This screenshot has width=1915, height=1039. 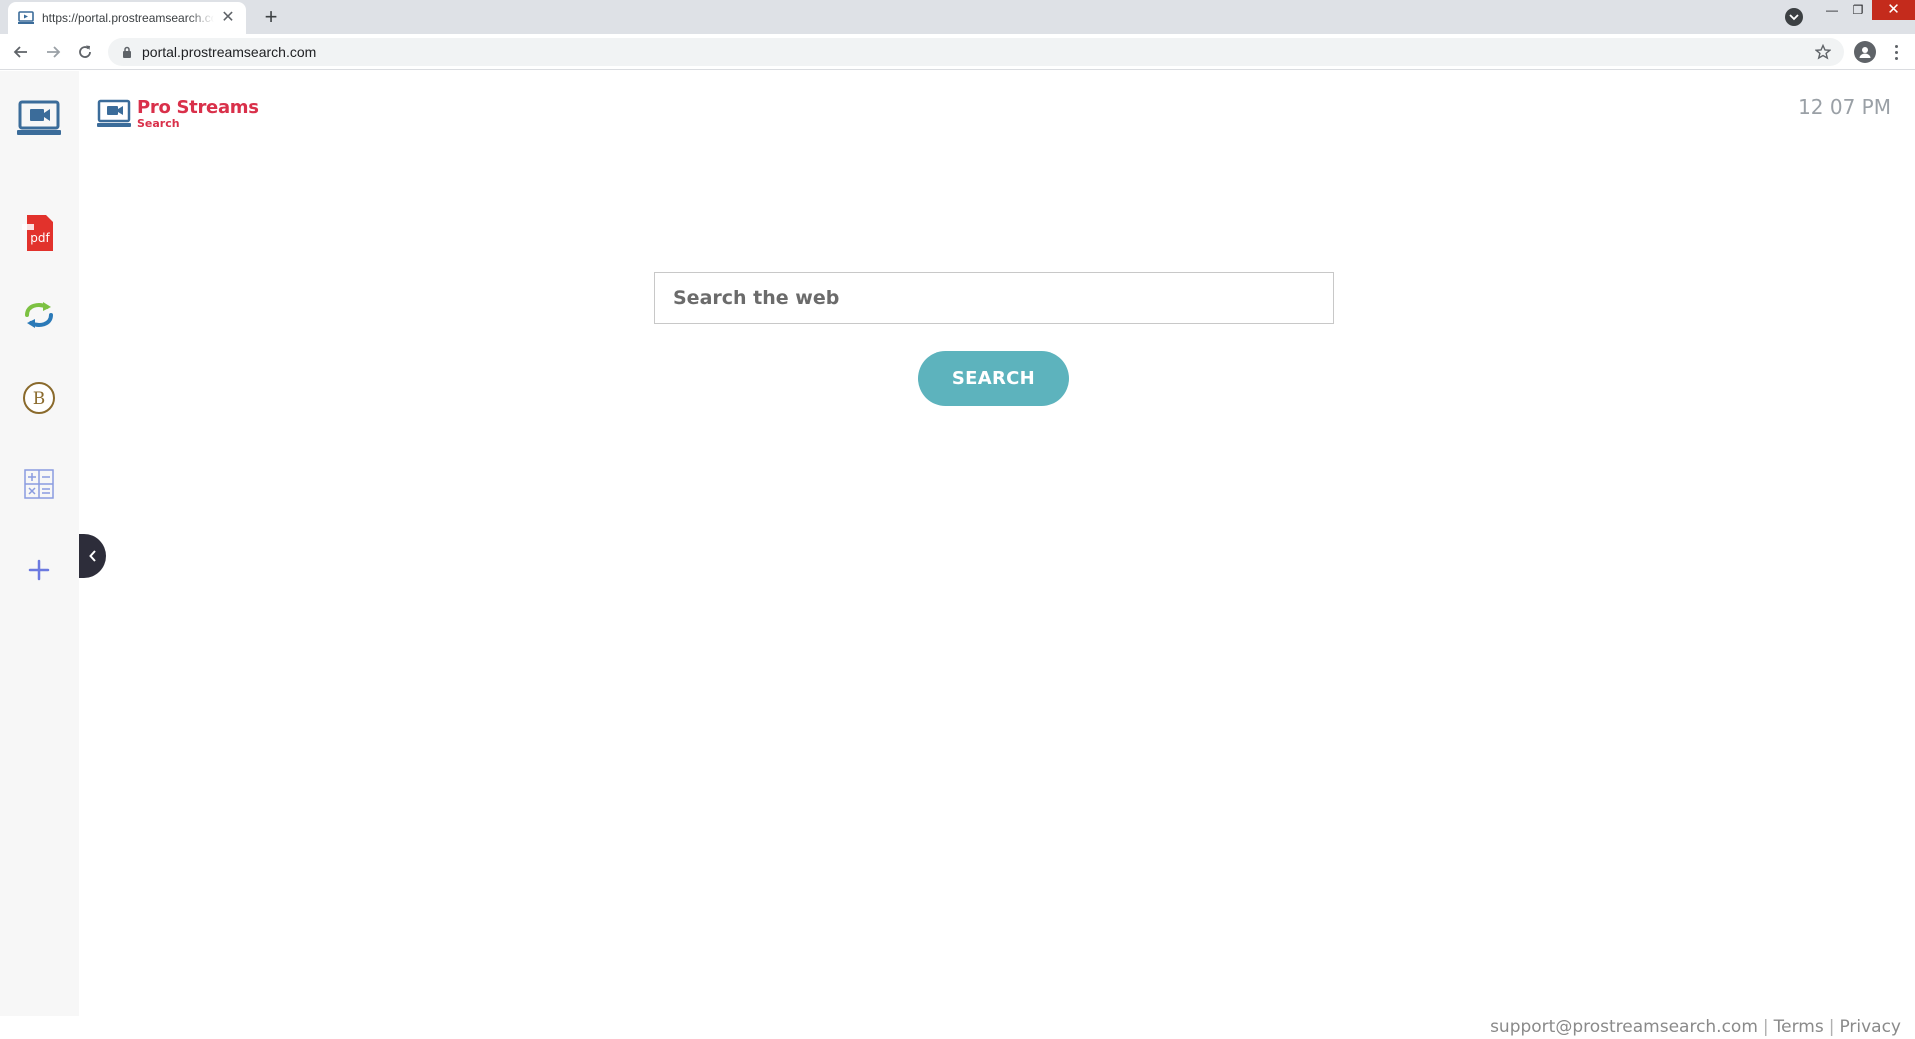 I want to click on tab-close-icon: ✕, so click(x=228, y=18).